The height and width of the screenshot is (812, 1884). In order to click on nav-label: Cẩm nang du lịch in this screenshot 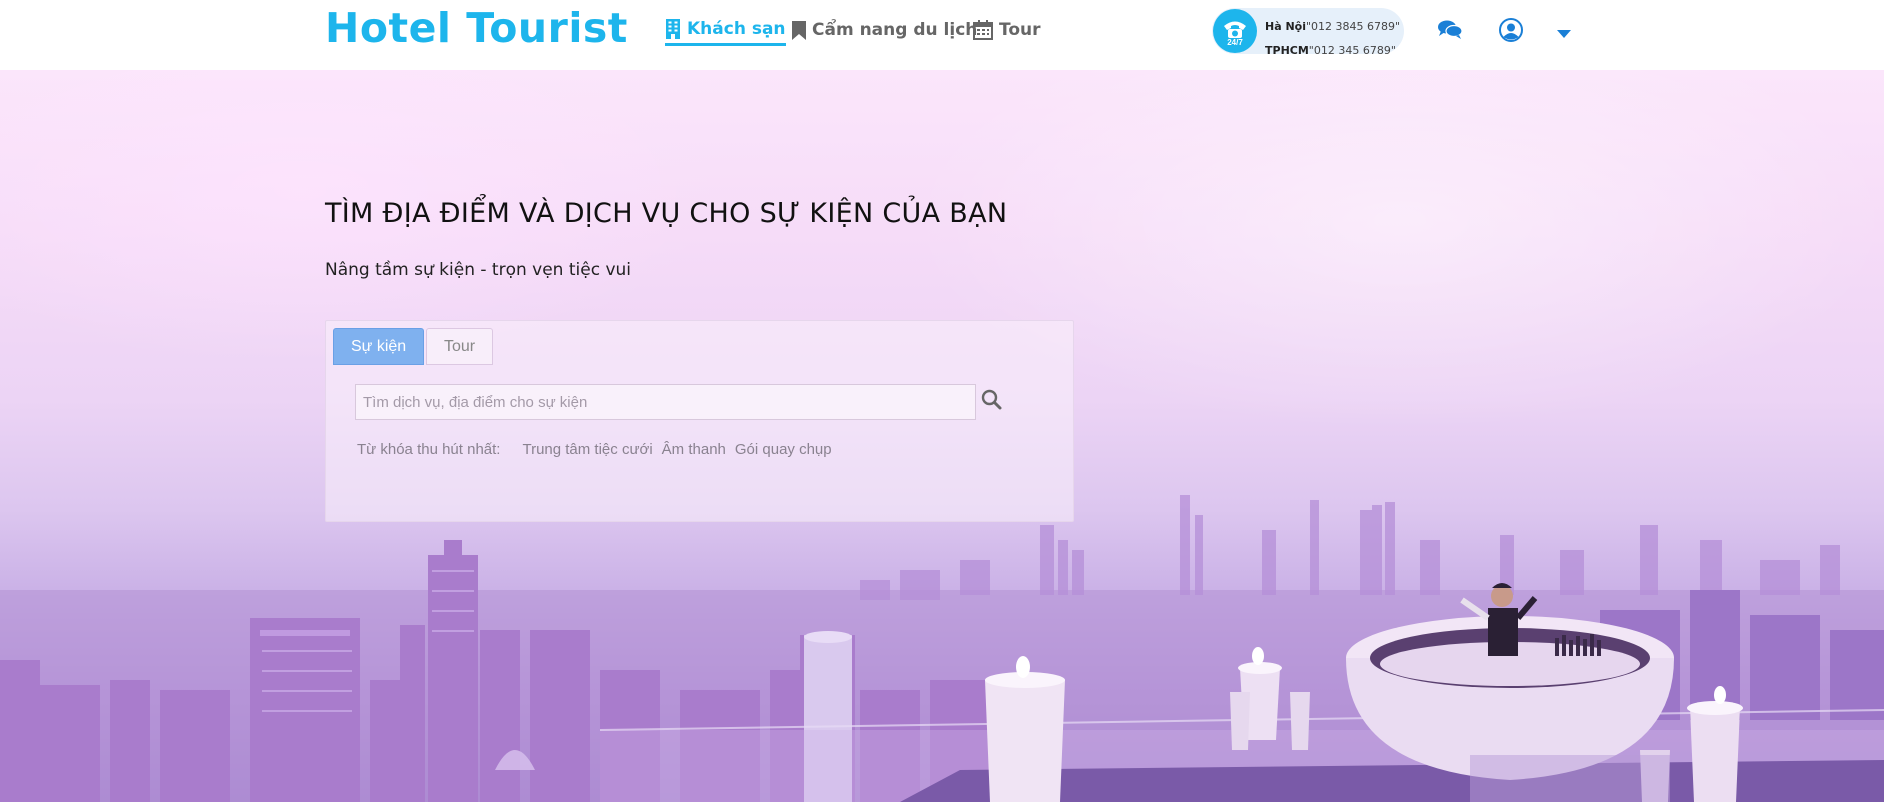, I will do `click(895, 30)`.